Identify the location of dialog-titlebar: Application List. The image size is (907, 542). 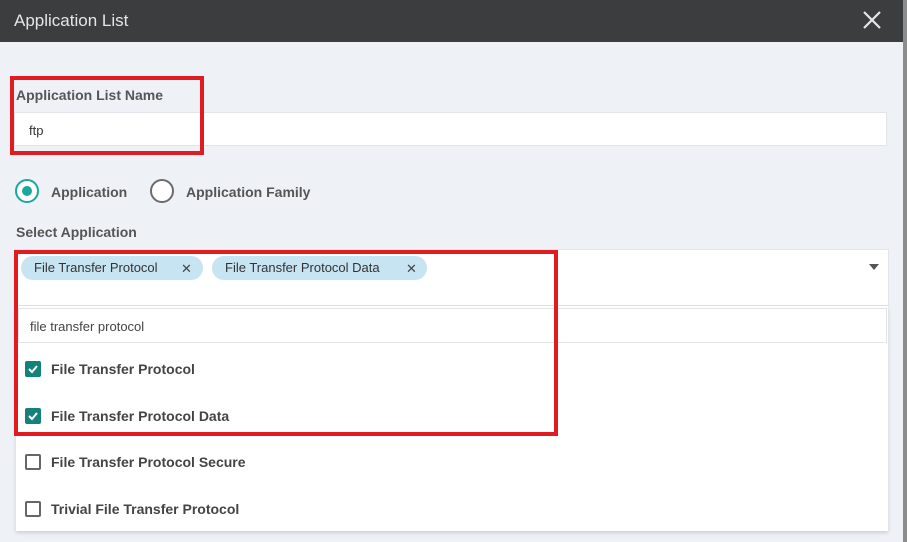
(451, 21).